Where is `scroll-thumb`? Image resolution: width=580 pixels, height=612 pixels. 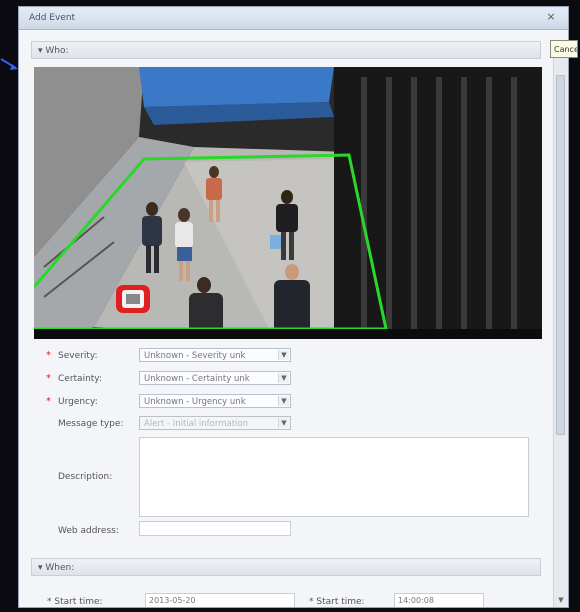 scroll-thumb is located at coordinates (560, 255).